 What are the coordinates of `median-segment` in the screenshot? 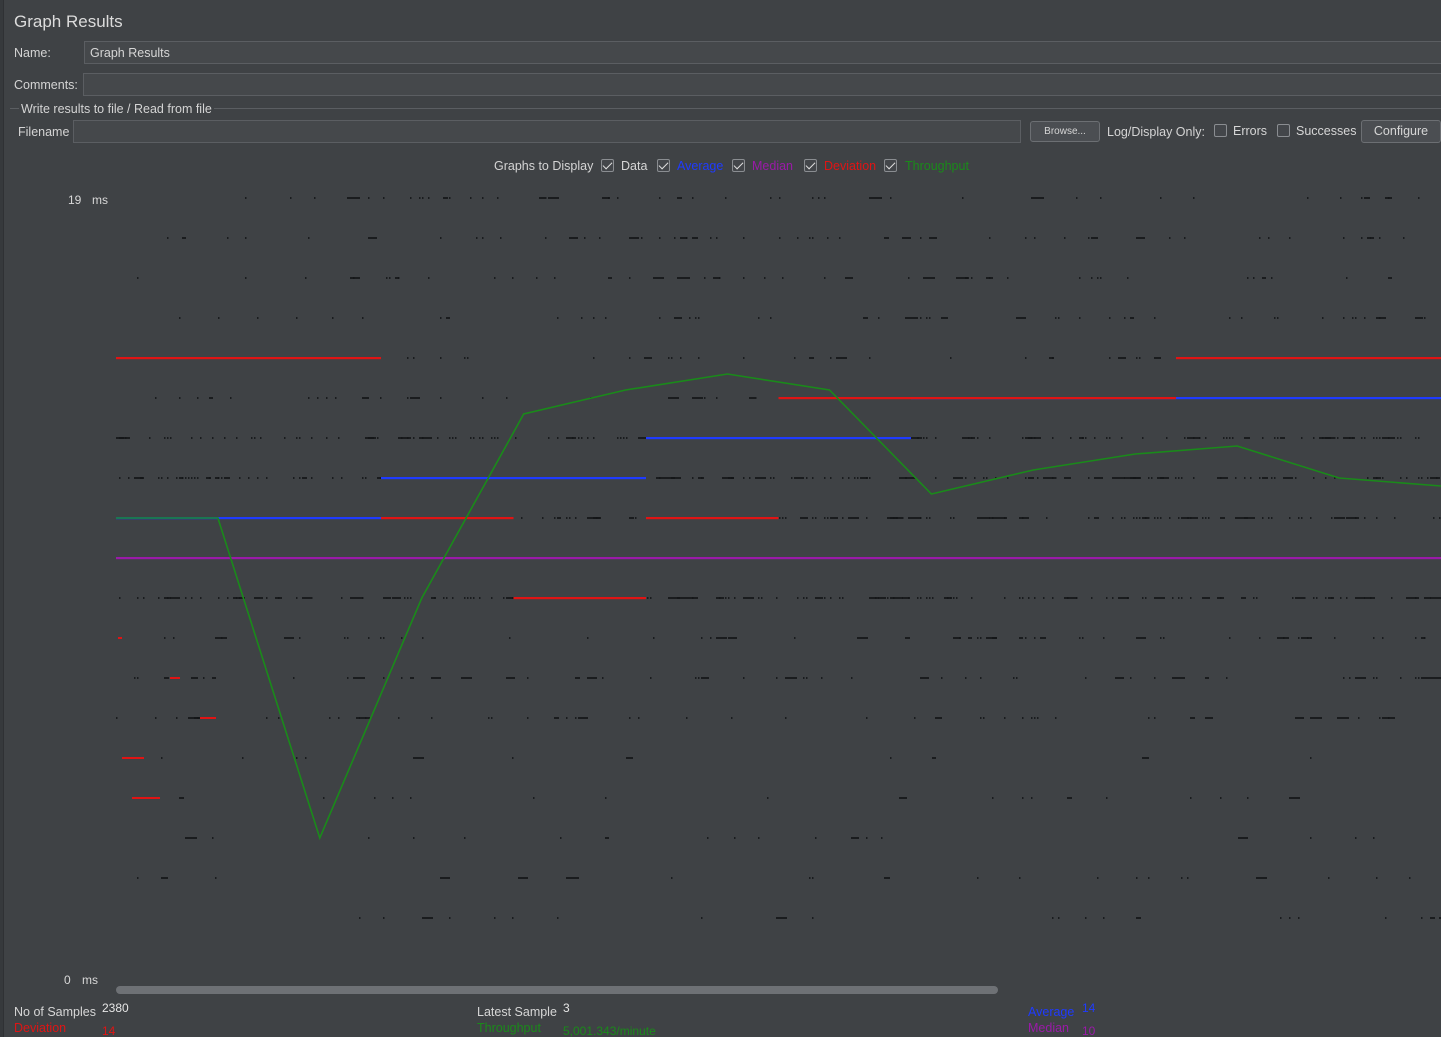 It's located at (182, 558).